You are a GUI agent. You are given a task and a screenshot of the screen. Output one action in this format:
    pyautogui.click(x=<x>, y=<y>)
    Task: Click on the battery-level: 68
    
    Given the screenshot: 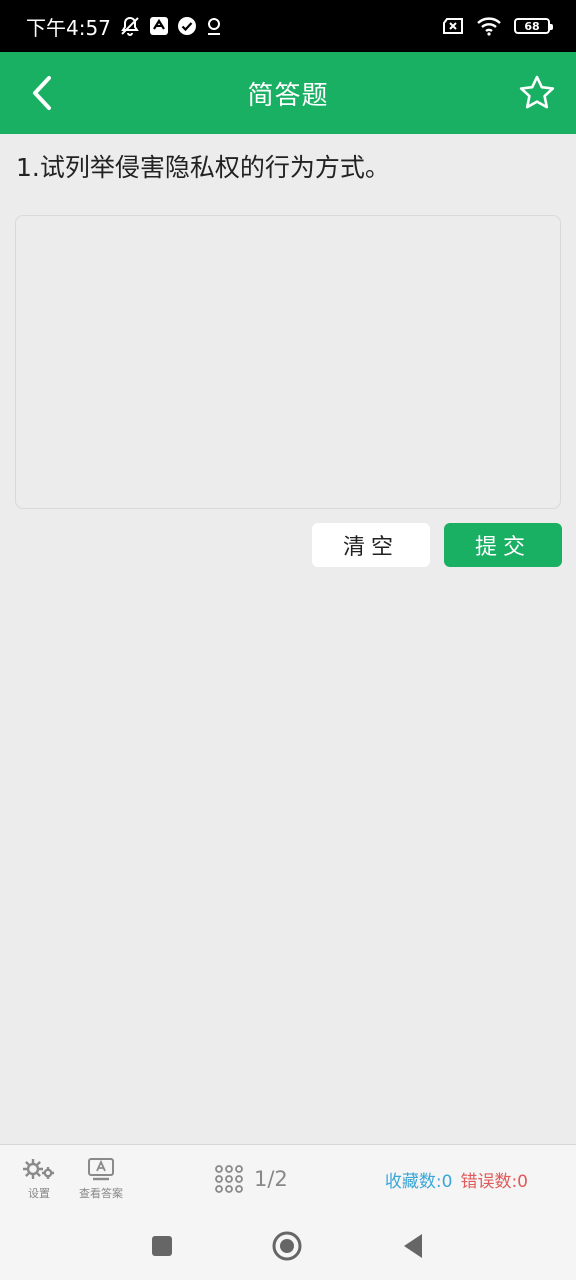 What is the action you would take?
    pyautogui.click(x=532, y=26)
    